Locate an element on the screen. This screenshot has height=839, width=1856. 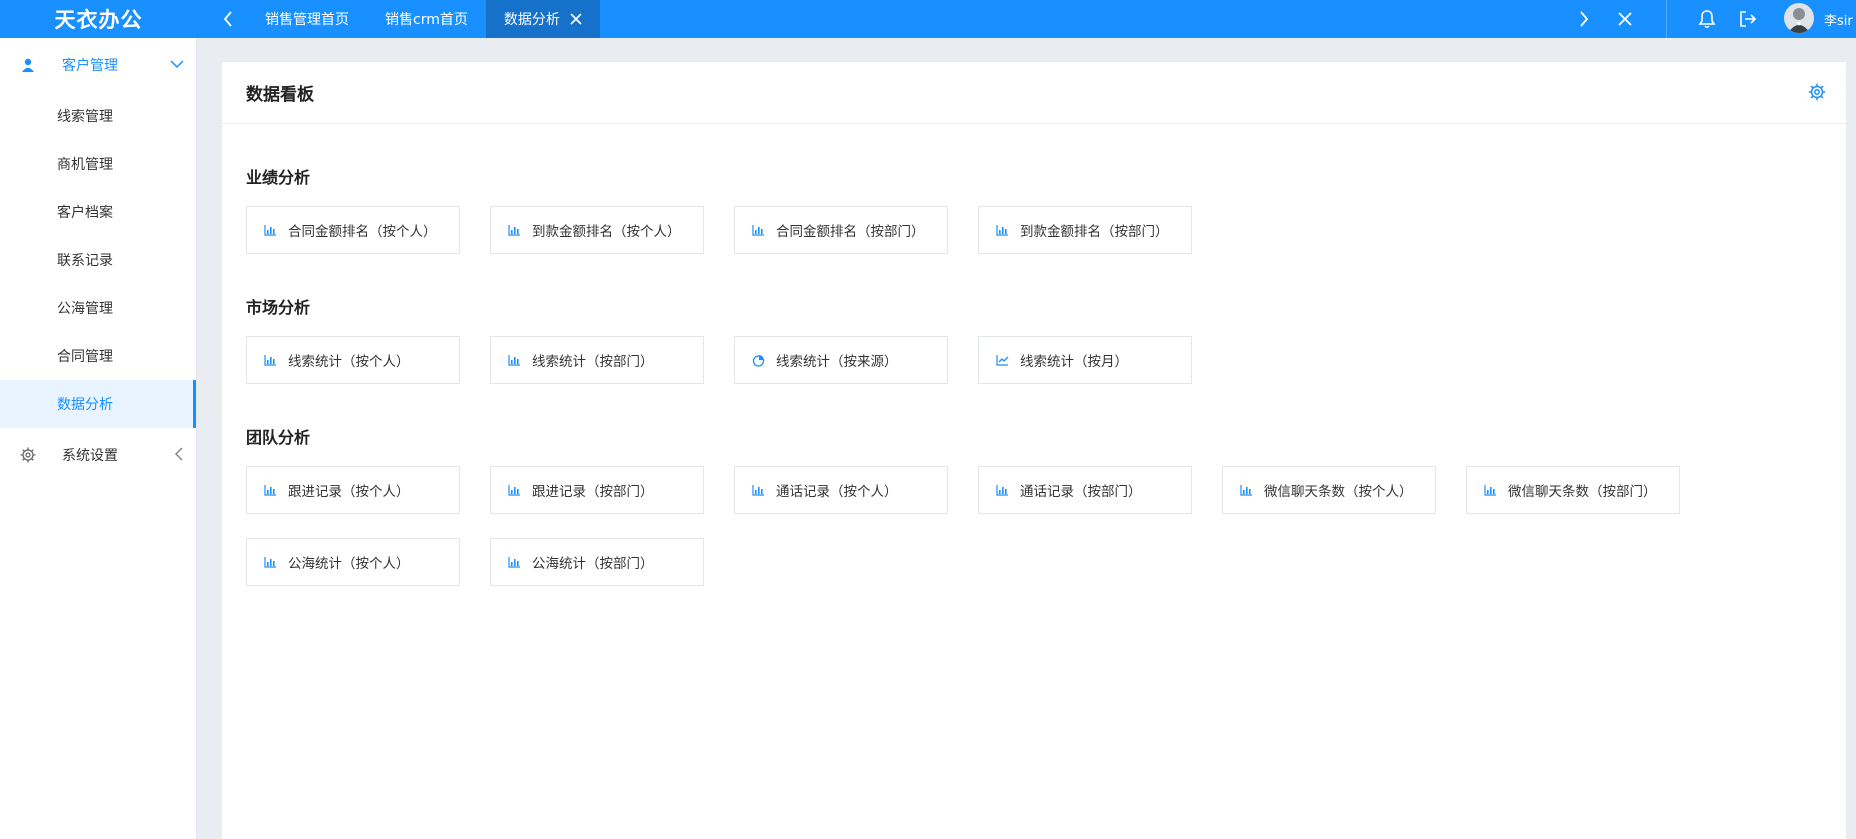
report-card: 通话记录（按部门） is located at coordinates (1085, 490).